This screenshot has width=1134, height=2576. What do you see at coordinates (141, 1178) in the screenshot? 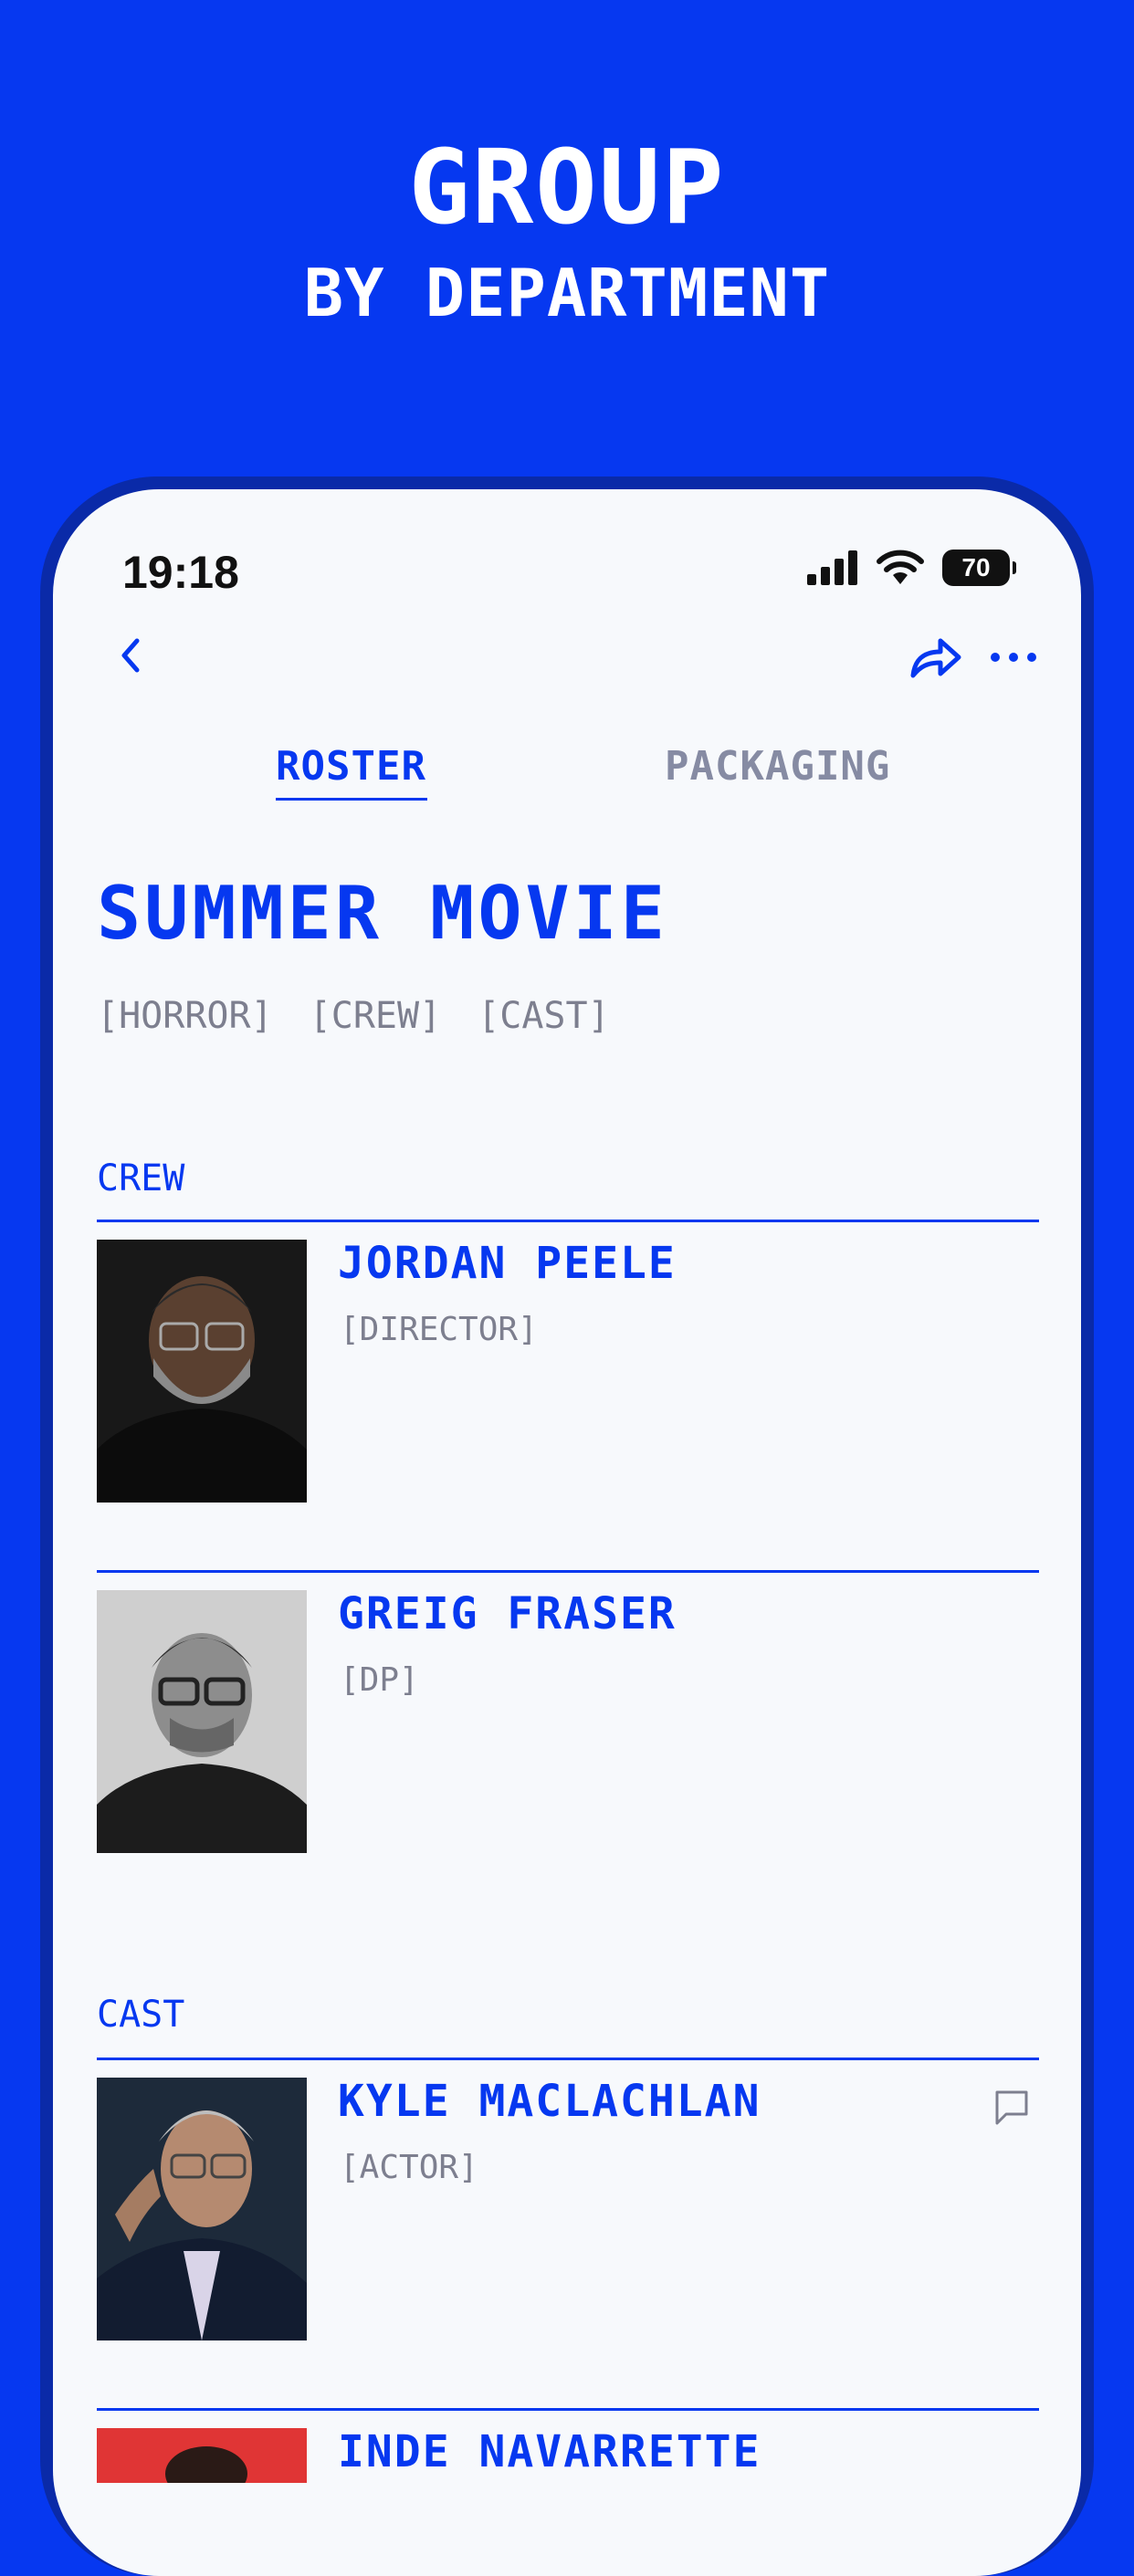
I see `section-heading-crew: CREW` at bounding box center [141, 1178].